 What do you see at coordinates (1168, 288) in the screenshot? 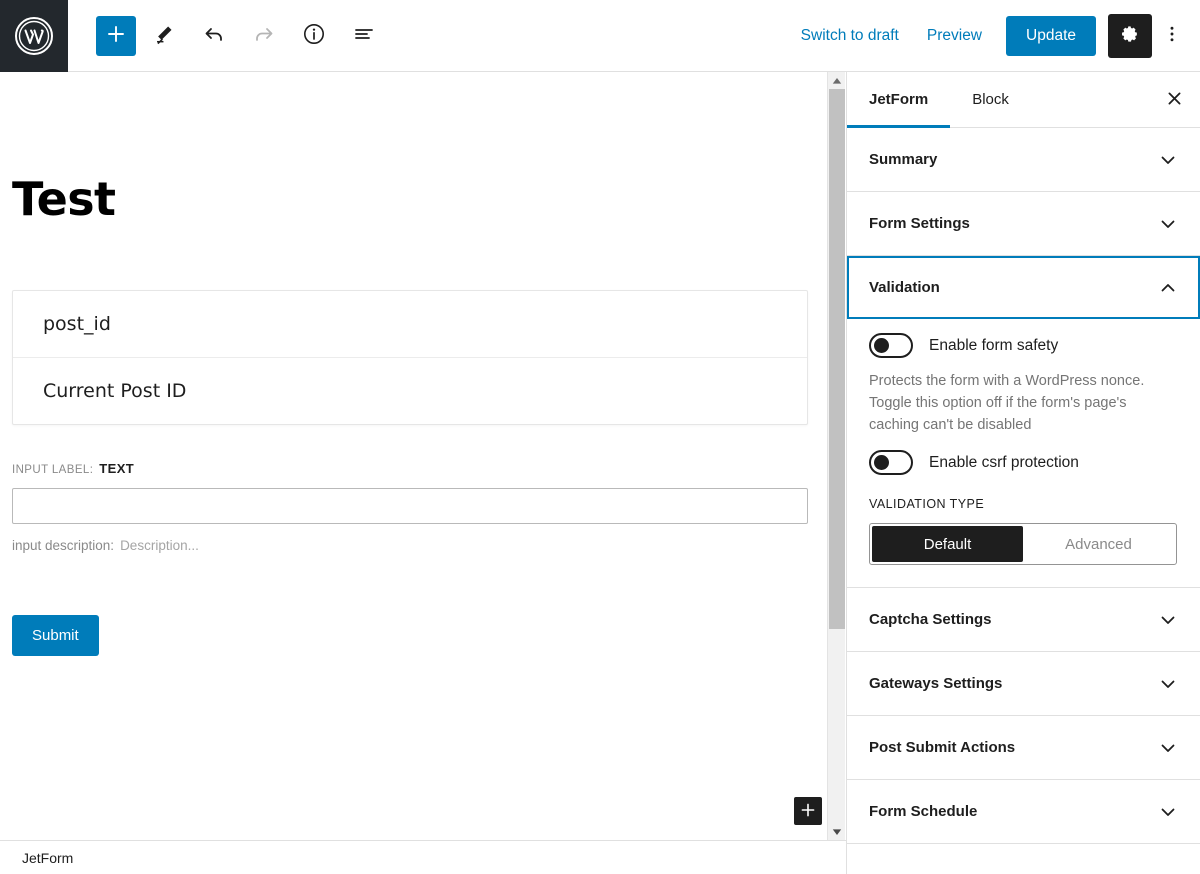
I see `chevron-up-icon` at bounding box center [1168, 288].